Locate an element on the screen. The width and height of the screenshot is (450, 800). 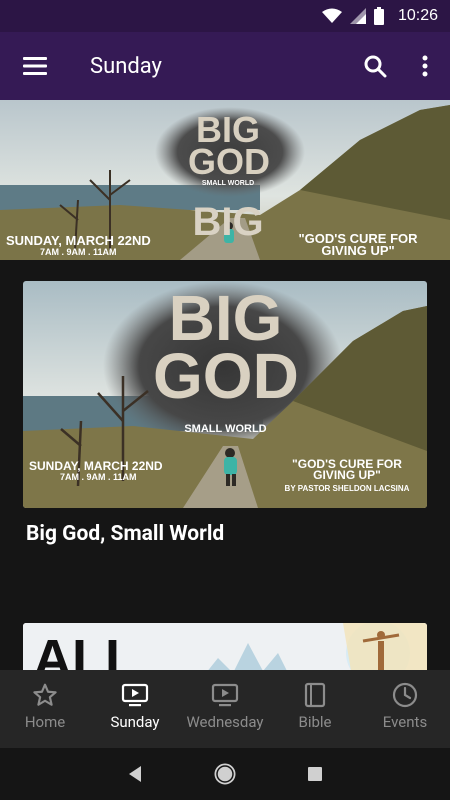
nav-item-wednesday: Wednesday is located at coordinates (225, 709).